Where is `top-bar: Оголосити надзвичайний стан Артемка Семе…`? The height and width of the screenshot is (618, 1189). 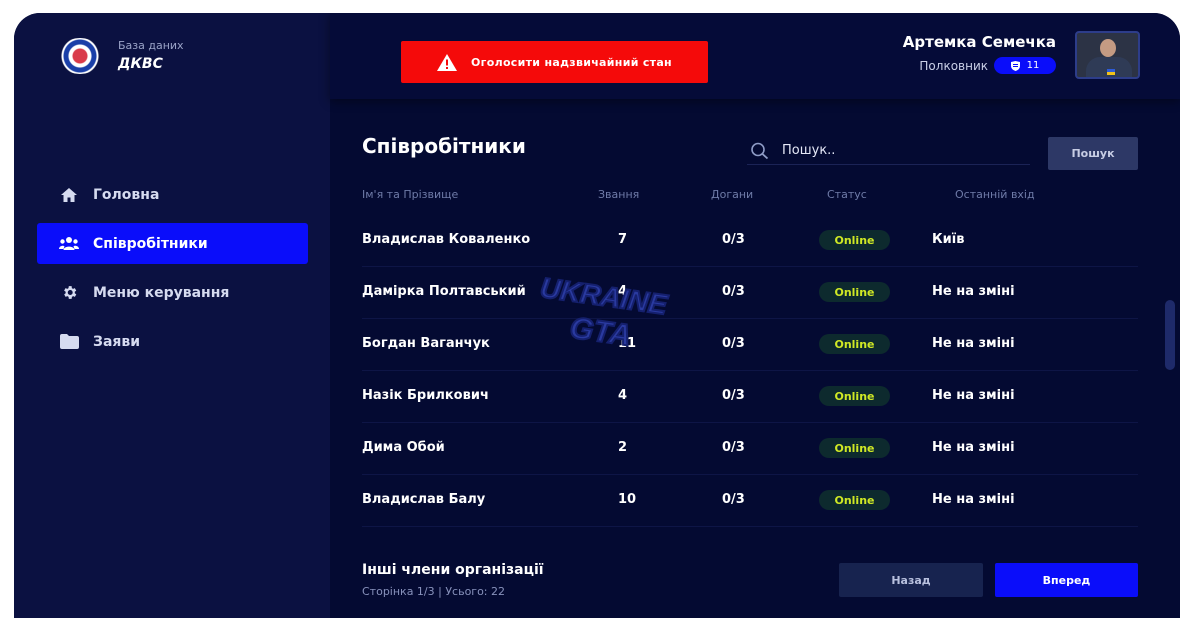
top-bar: Оголосити надзвичайний стан Артемка Семе… is located at coordinates (755, 56).